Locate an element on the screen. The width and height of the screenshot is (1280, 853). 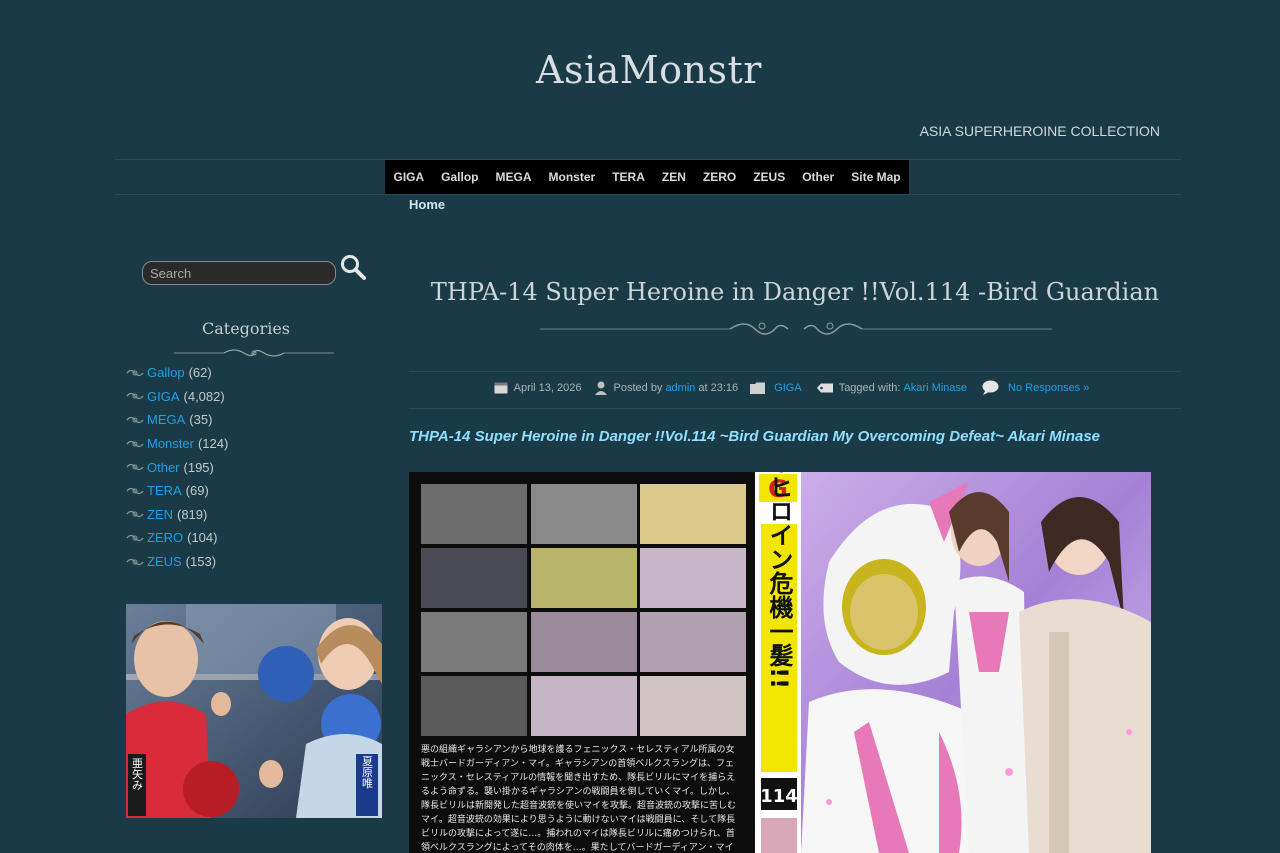
calendar-icon is located at coordinates (501, 388).